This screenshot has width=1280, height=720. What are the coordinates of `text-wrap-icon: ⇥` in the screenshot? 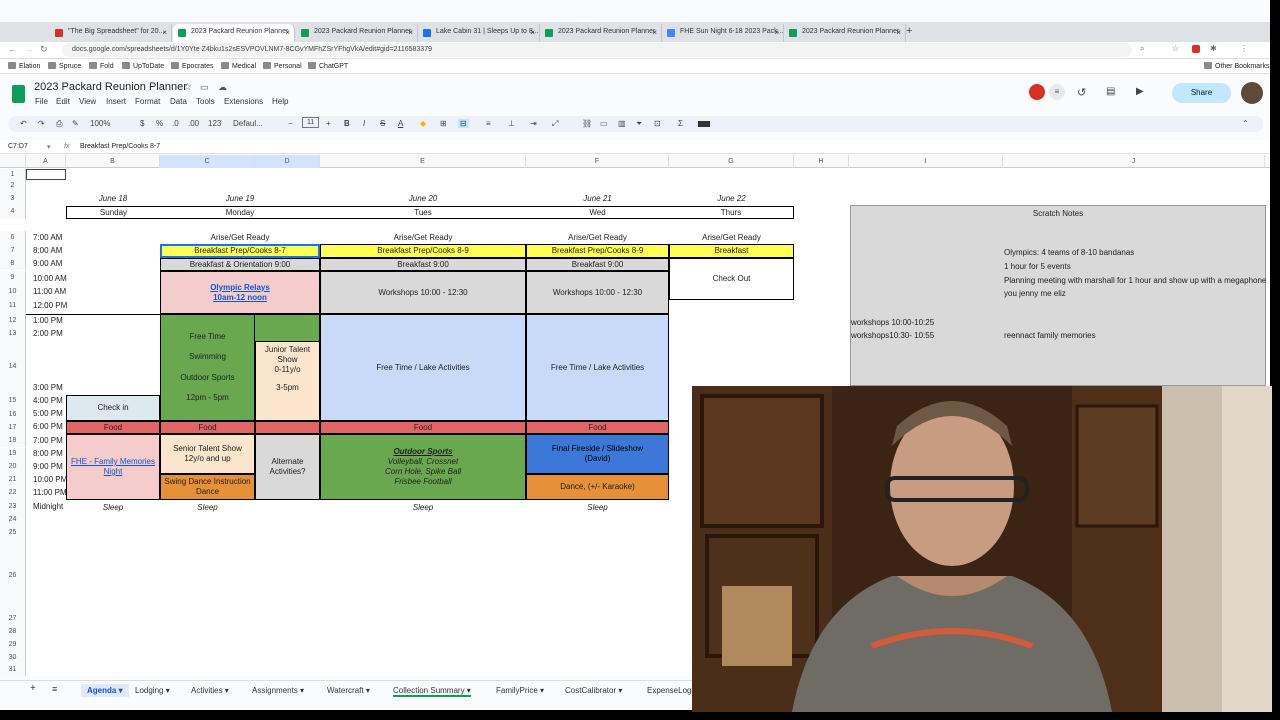 It's located at (533, 123).